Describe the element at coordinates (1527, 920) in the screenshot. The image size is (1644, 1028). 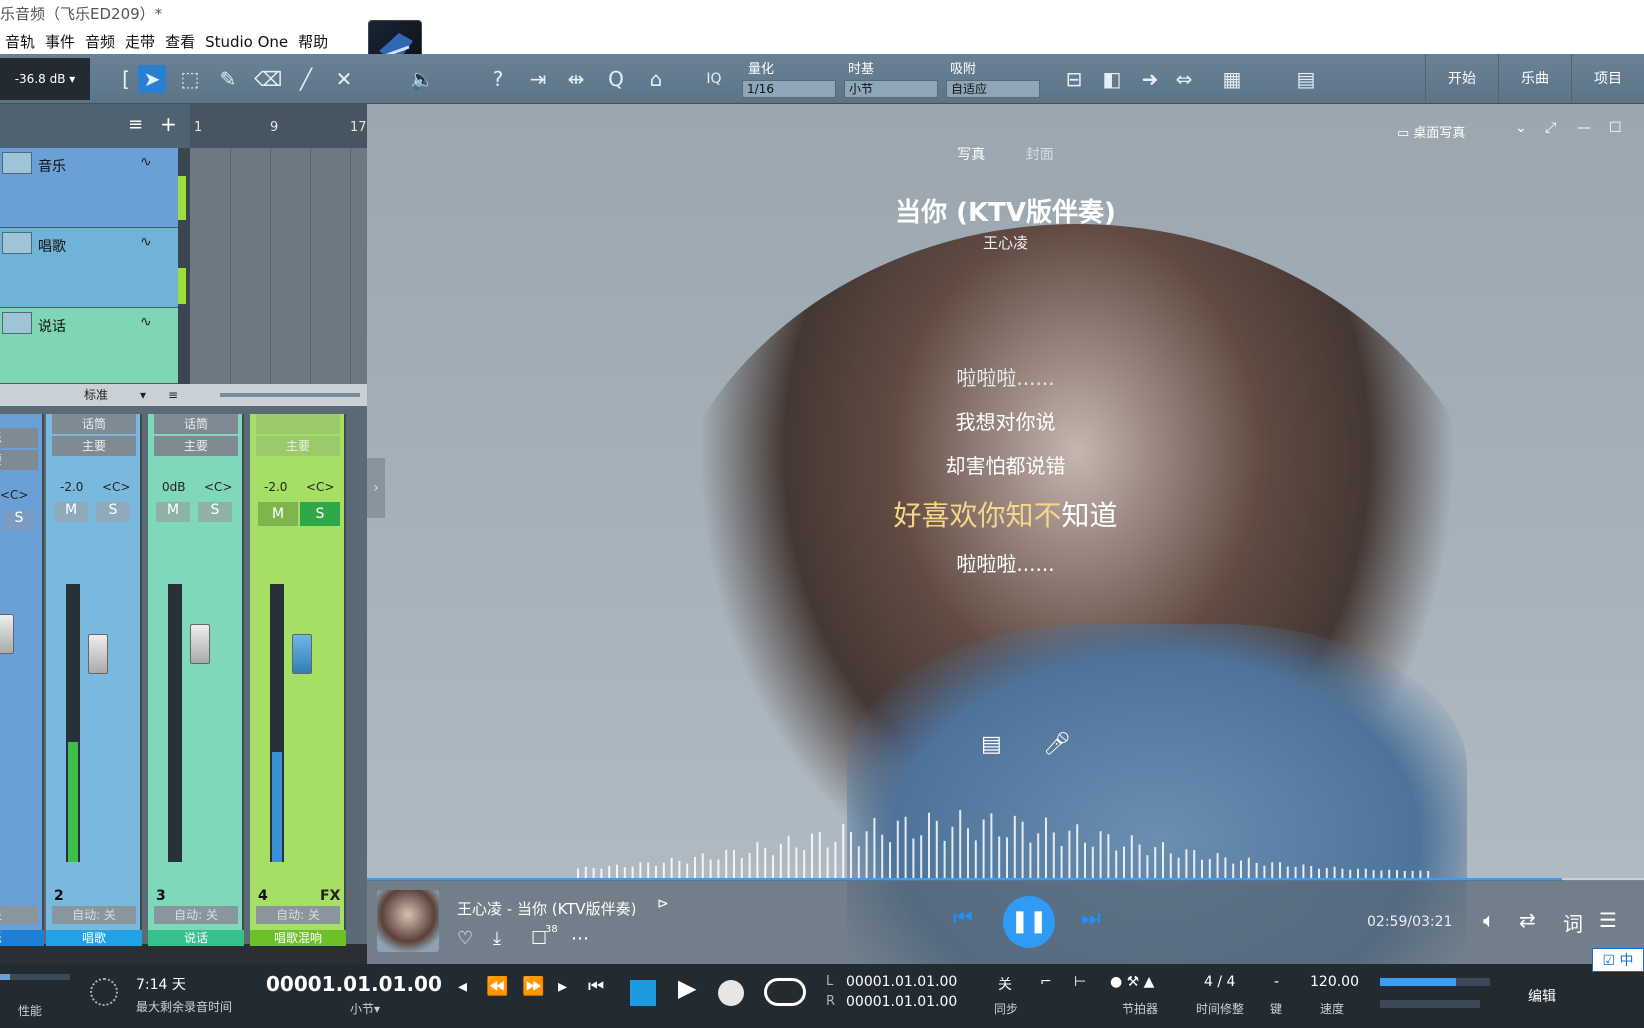
I see `repeat-icon: ⇄` at that location.